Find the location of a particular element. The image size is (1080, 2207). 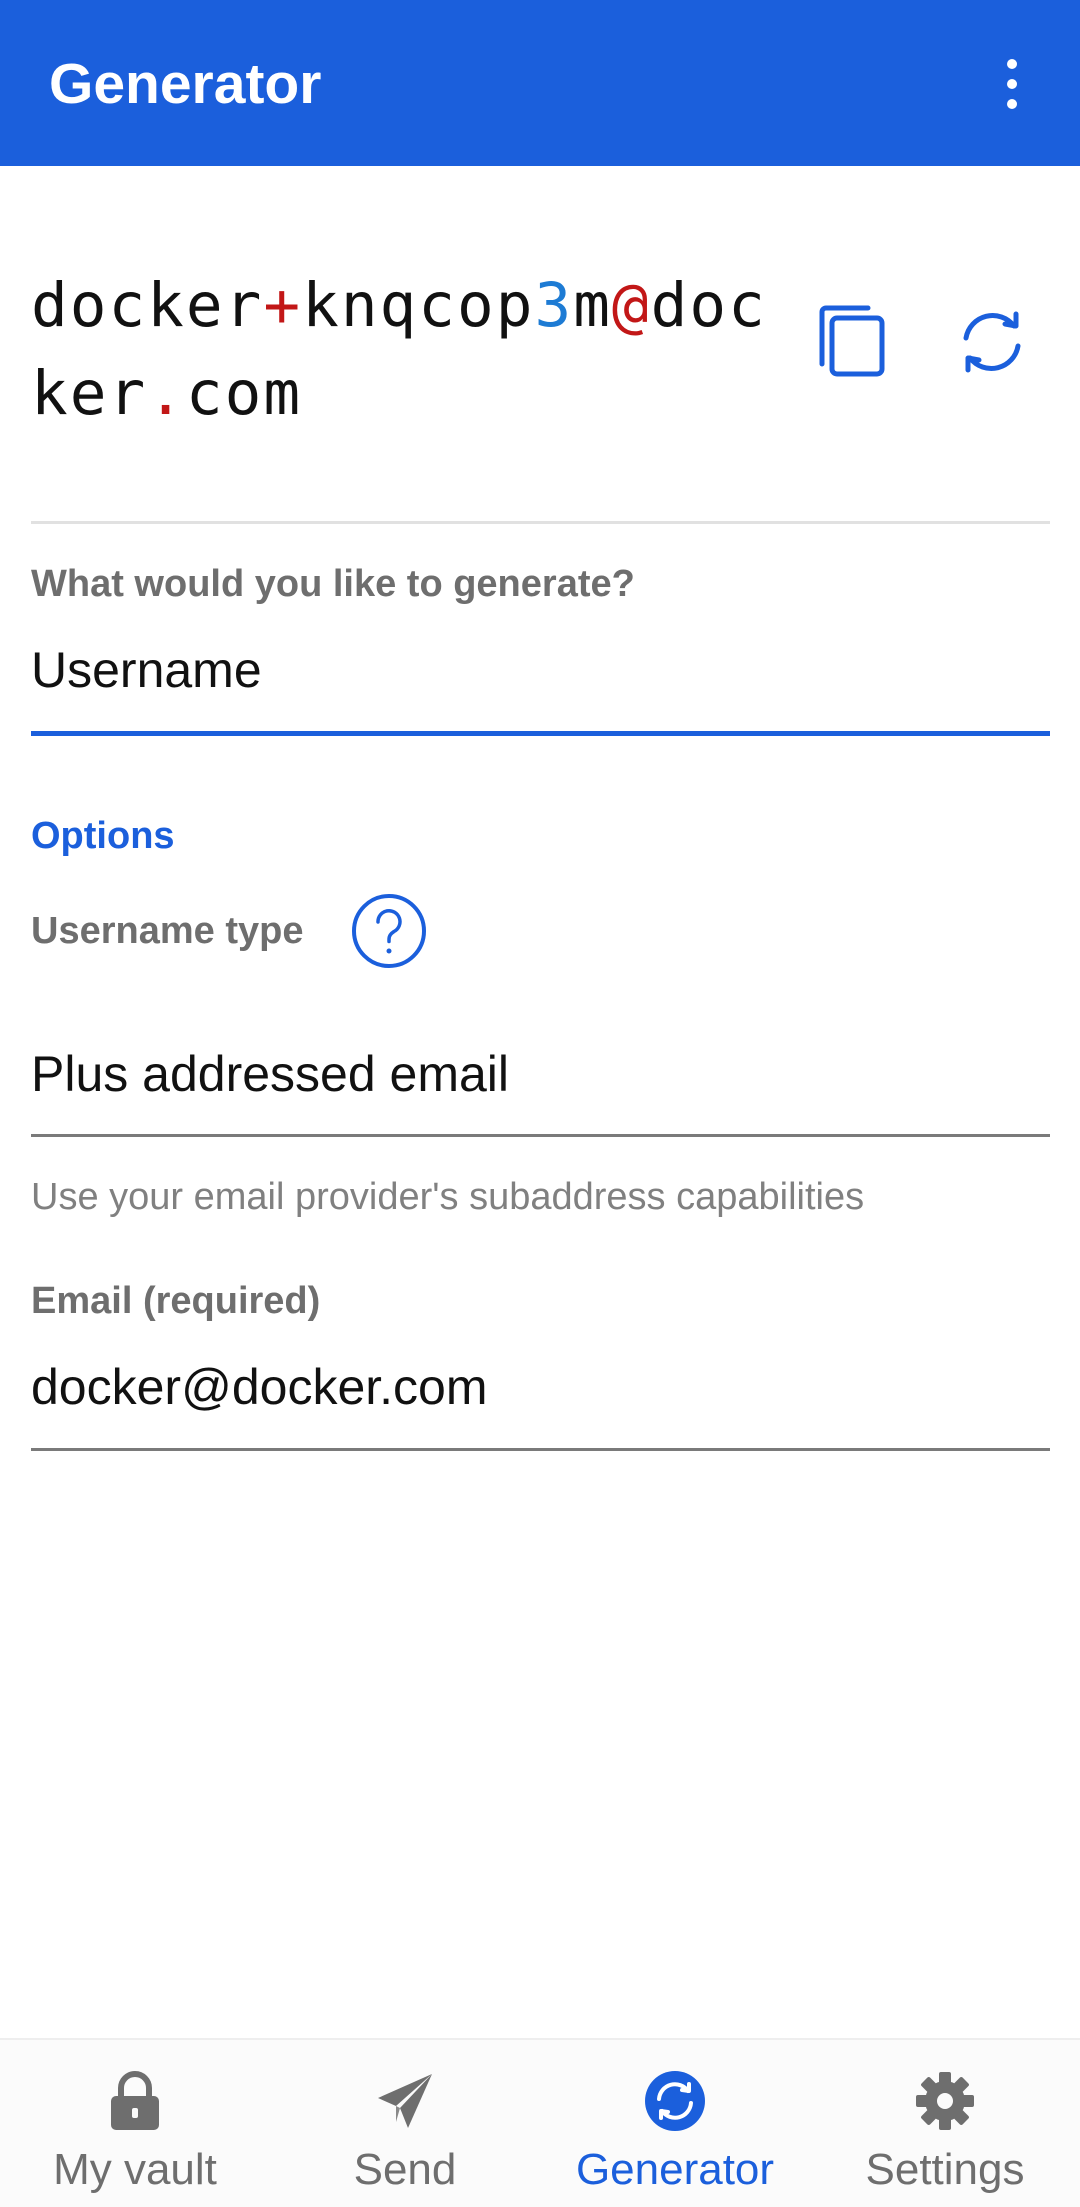

gear-icon is located at coordinates (945, 2101).